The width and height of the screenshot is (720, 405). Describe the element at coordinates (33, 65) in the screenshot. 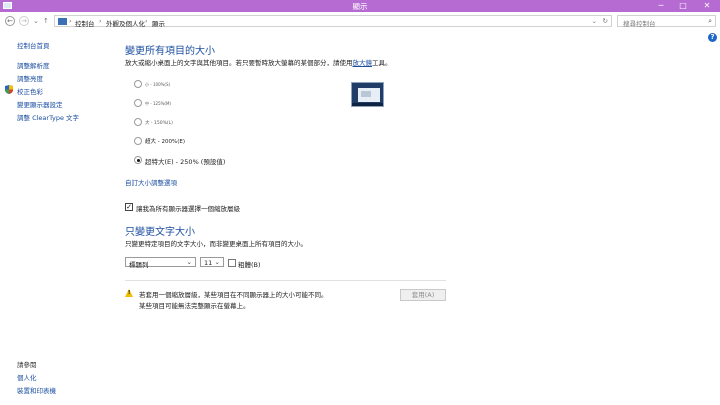

I see `sidebar-item-resolution: 調整解析度` at that location.